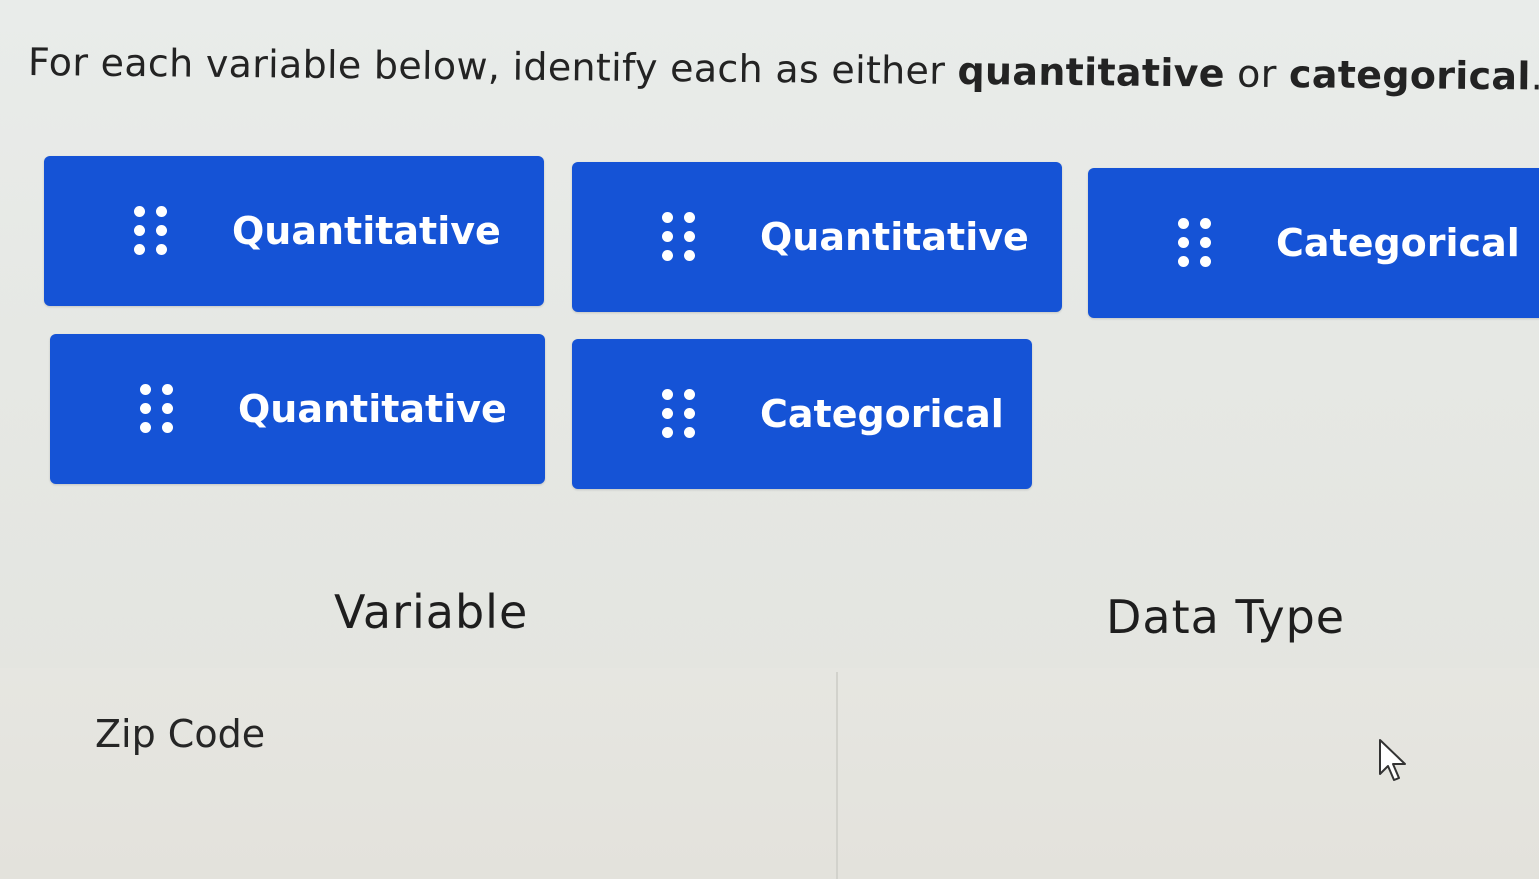 The image size is (1539, 879). I want to click on data-type-drop-zone, so click(1190, 765).